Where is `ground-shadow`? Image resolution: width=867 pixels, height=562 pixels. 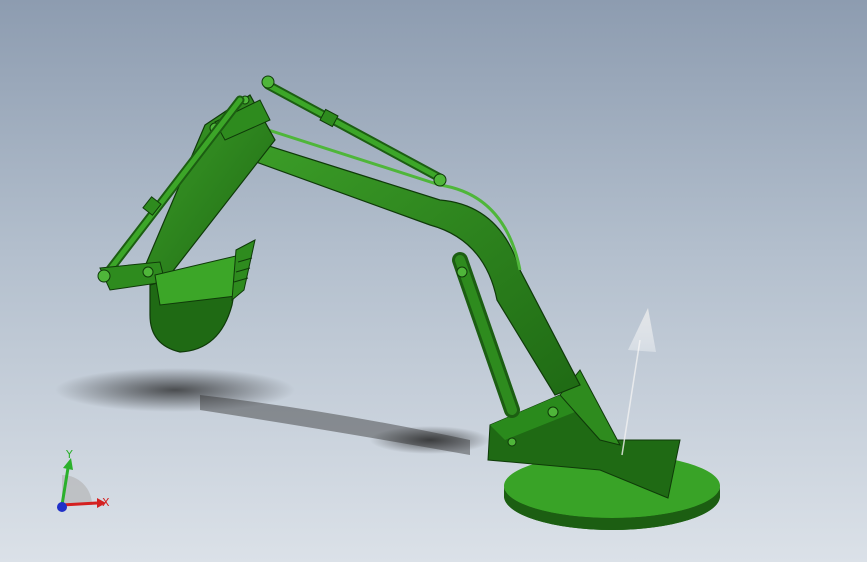 ground-shadow is located at coordinates (272, 411).